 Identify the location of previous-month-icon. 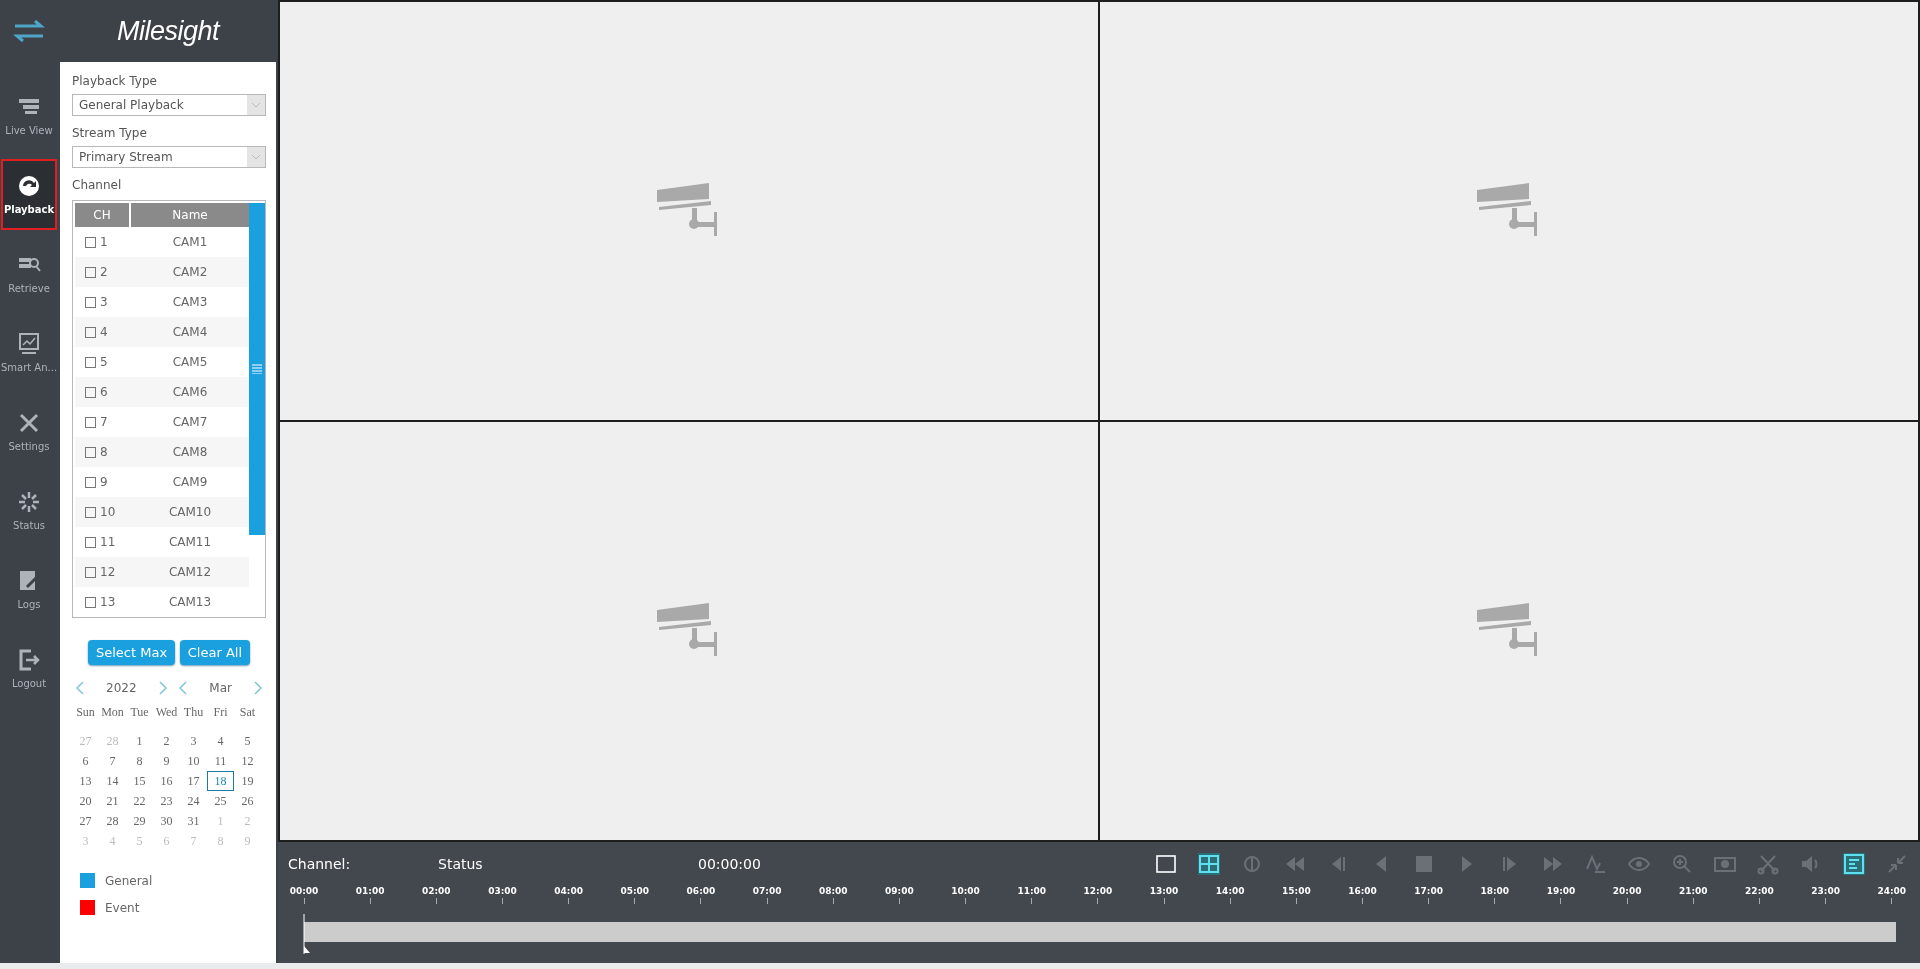
(183, 688).